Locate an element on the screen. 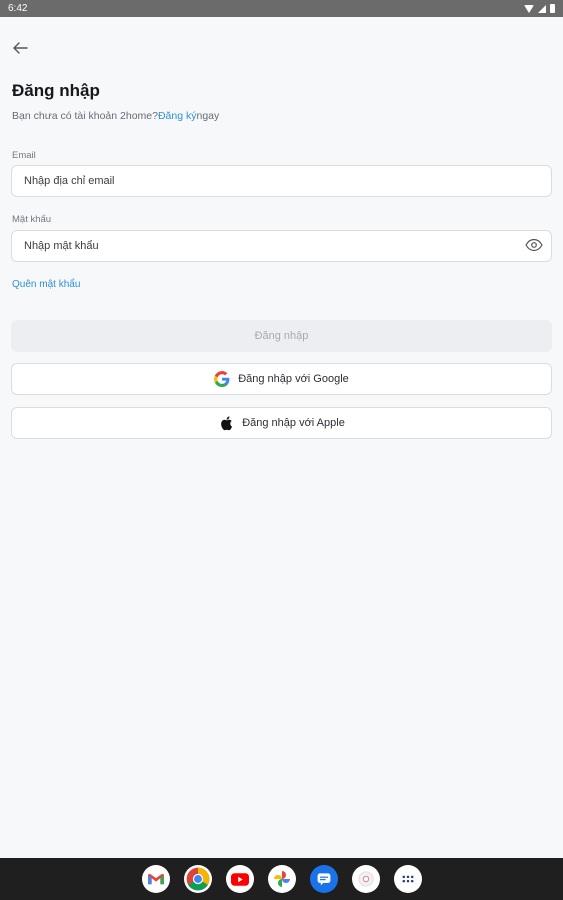 This screenshot has width=563, height=900. status-bar: 6:42 is located at coordinates (281, 8).